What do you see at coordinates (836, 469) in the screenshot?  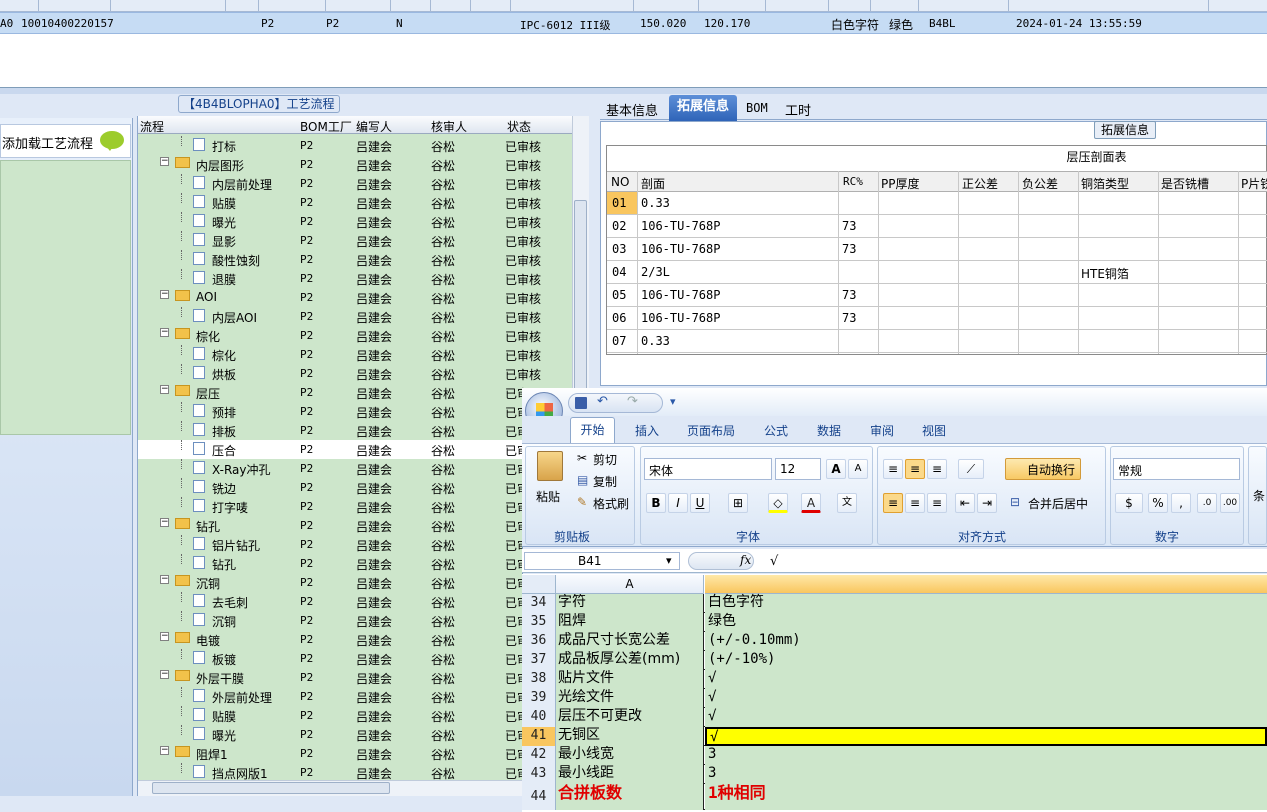 I see `grow-font-icon: A` at bounding box center [836, 469].